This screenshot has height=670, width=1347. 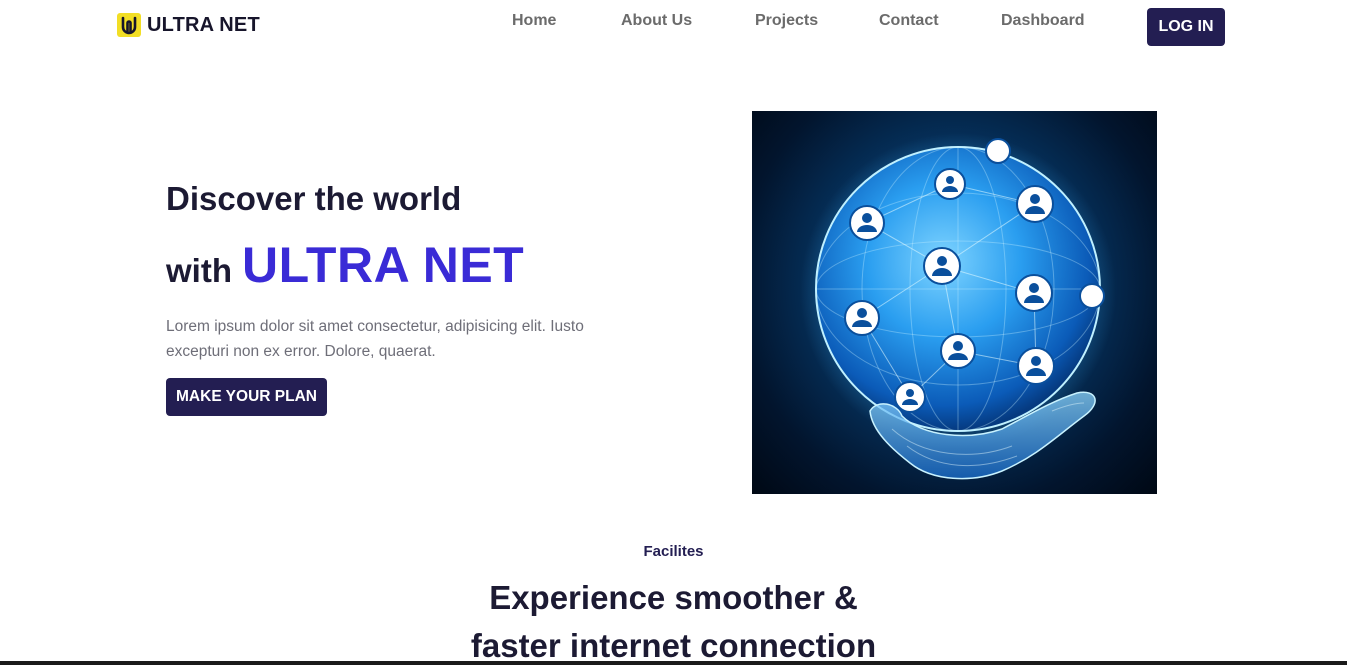 What do you see at coordinates (909, 21) in the screenshot?
I see `nav-link-contact: Contact` at bounding box center [909, 21].